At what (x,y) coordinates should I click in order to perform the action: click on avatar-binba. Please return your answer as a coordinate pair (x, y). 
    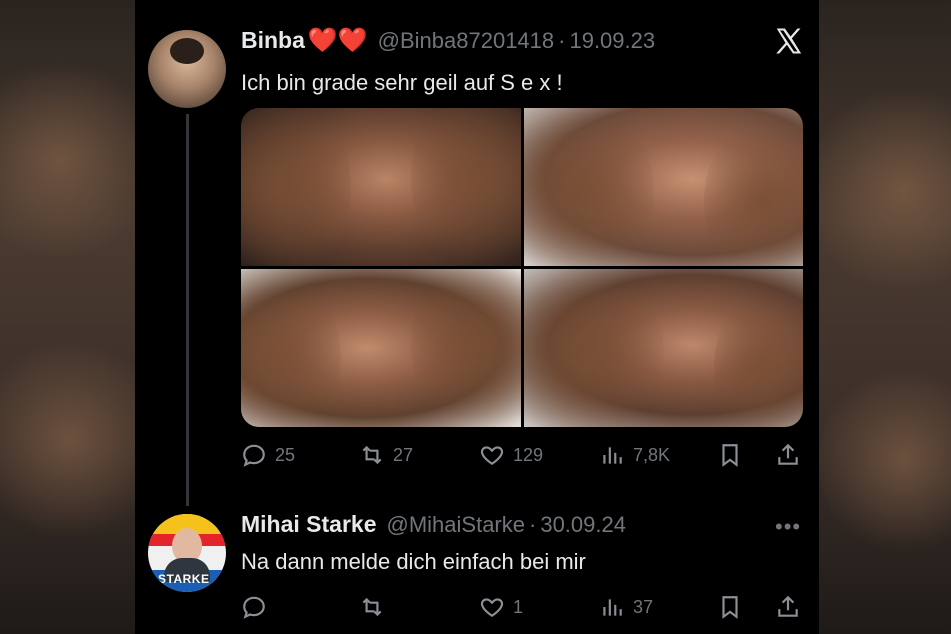
    Looking at the image, I should click on (187, 69).